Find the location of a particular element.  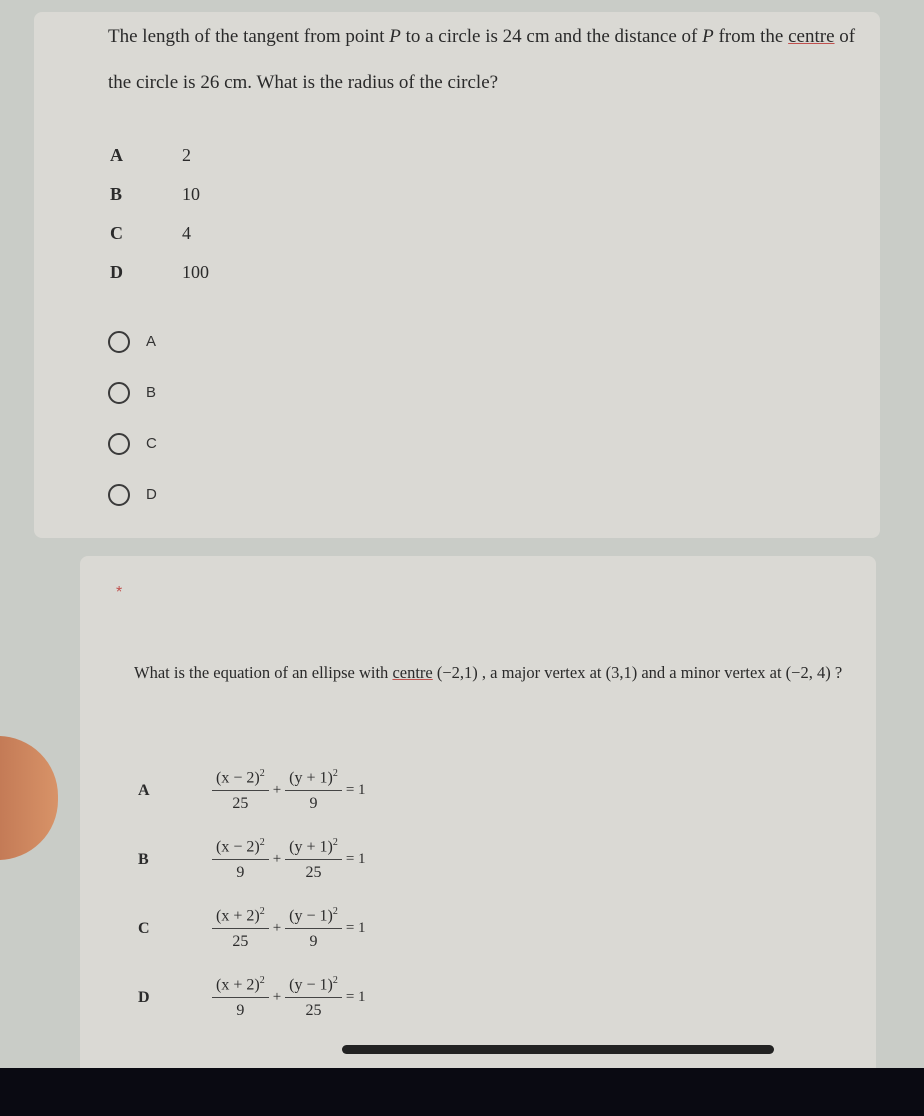

radio-choice-b: B is located at coordinates (132, 392).